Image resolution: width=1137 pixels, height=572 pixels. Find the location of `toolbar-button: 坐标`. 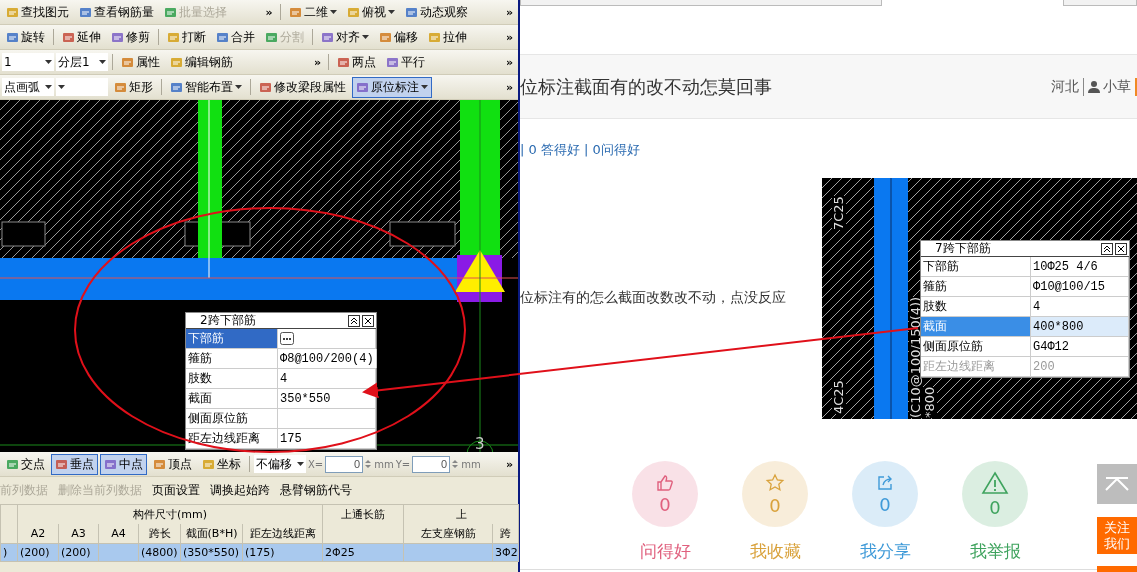

toolbar-button: 坐标 is located at coordinates (221, 464).